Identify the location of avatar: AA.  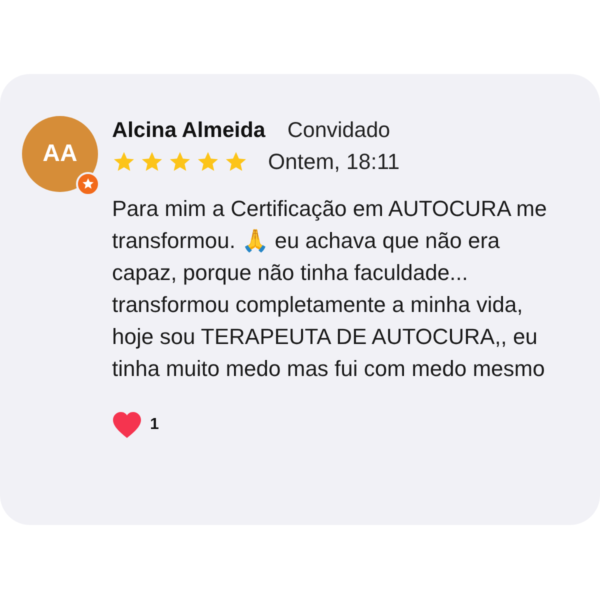
(60, 154).